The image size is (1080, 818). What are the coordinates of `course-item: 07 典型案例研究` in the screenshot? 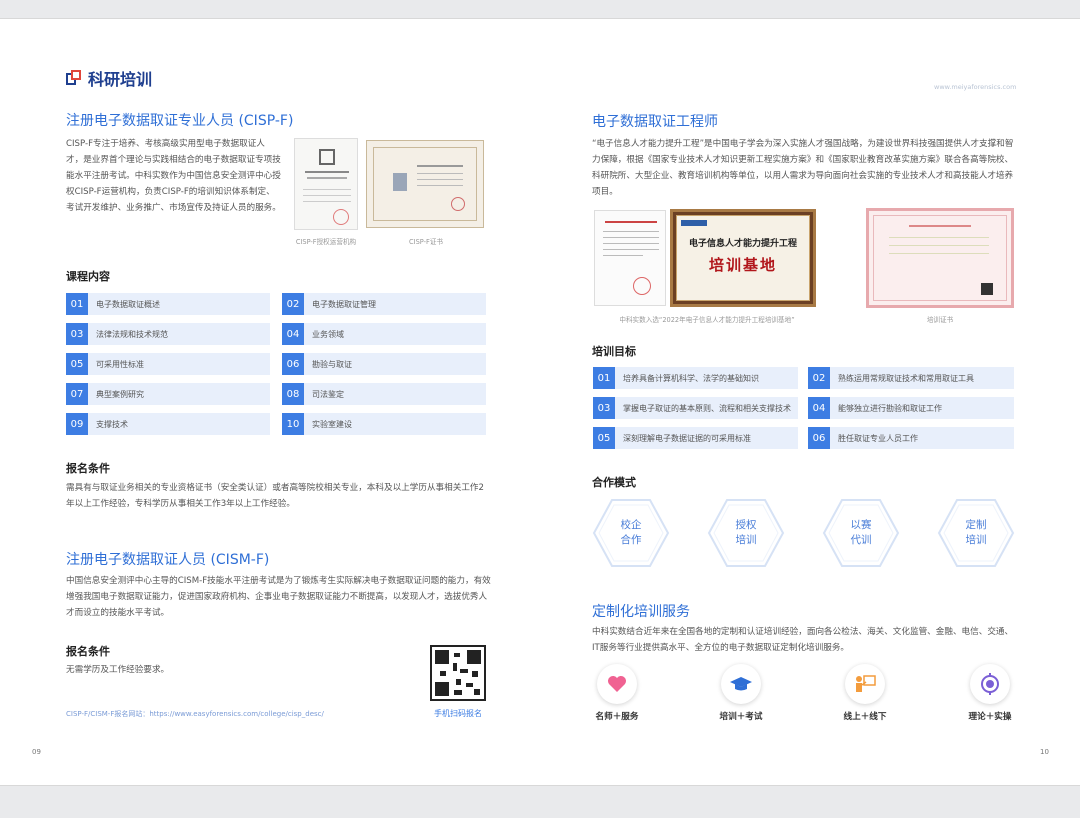 It's located at (168, 394).